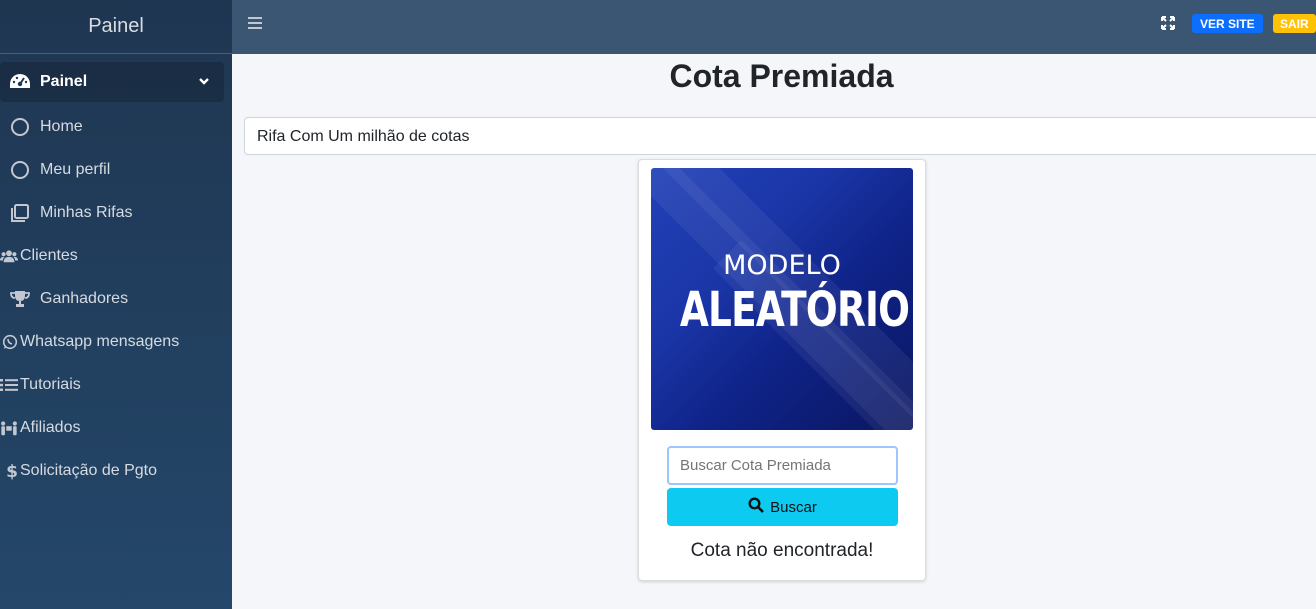 The height and width of the screenshot is (609, 1316). I want to click on sidebar-item-tutoriais: Tutoriais, so click(112, 385).